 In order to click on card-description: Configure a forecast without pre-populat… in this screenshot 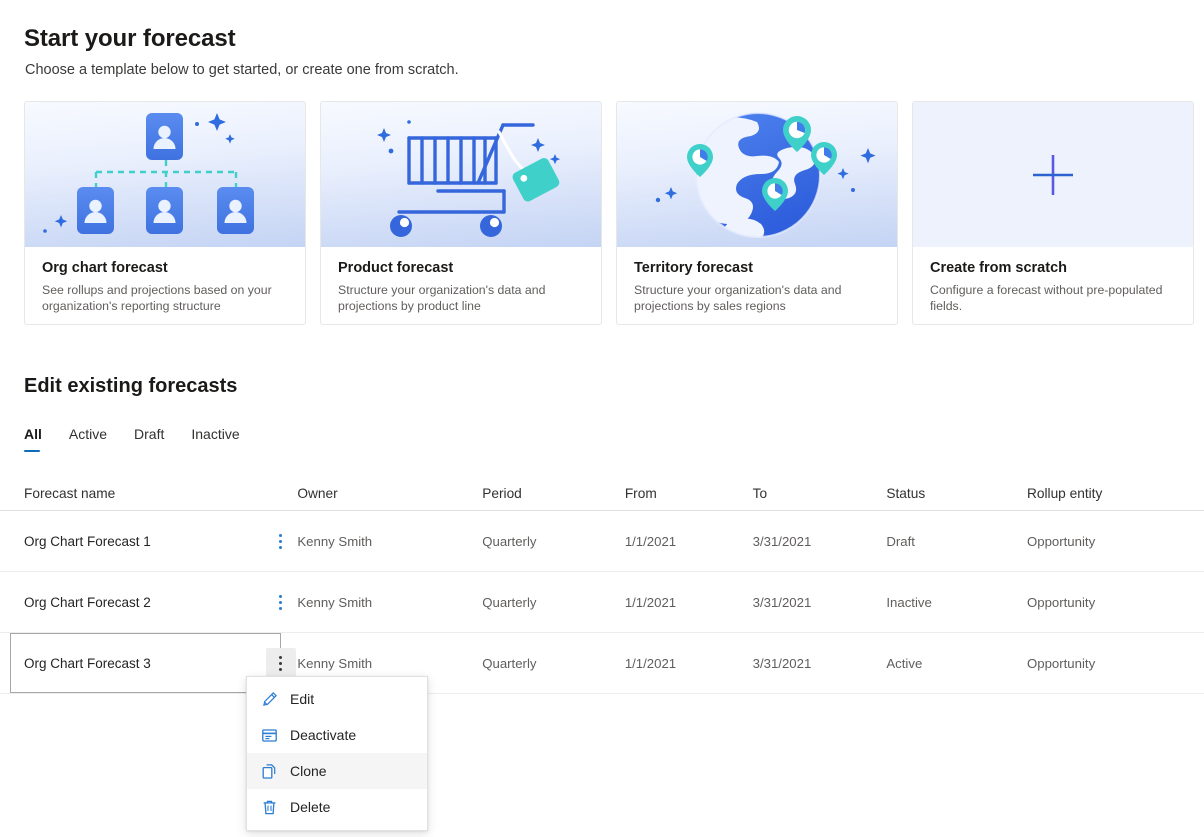, I will do `click(1046, 298)`.